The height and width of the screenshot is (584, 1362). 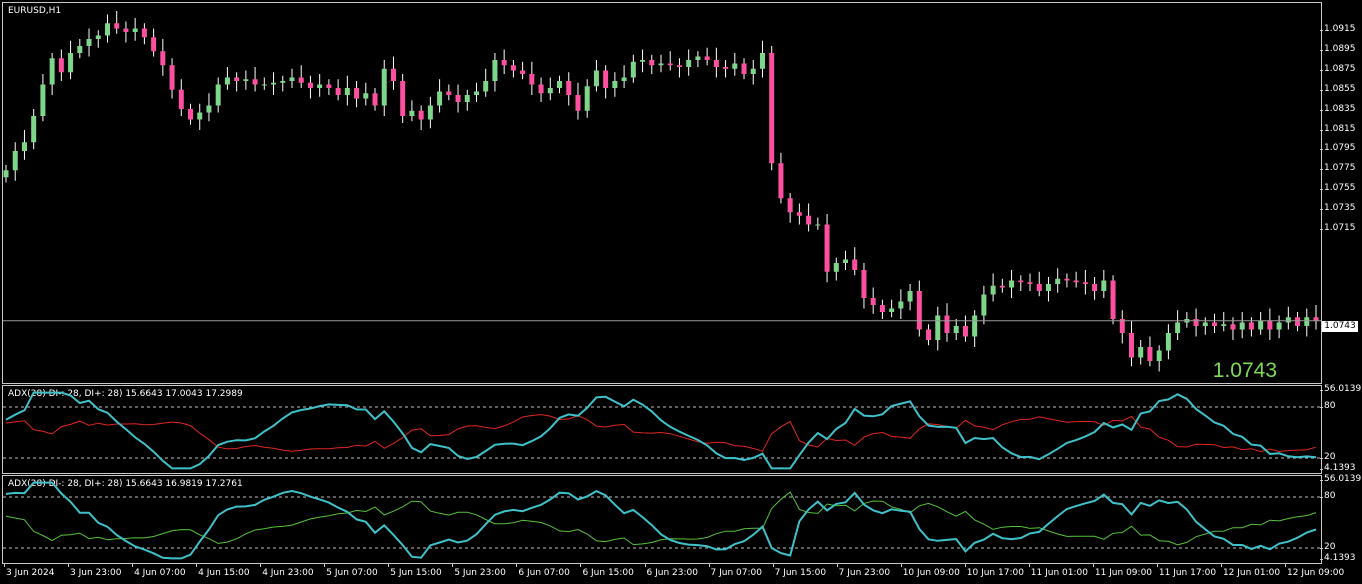 I want to click on price-axis-label: 1.0835, so click(x=1338, y=108).